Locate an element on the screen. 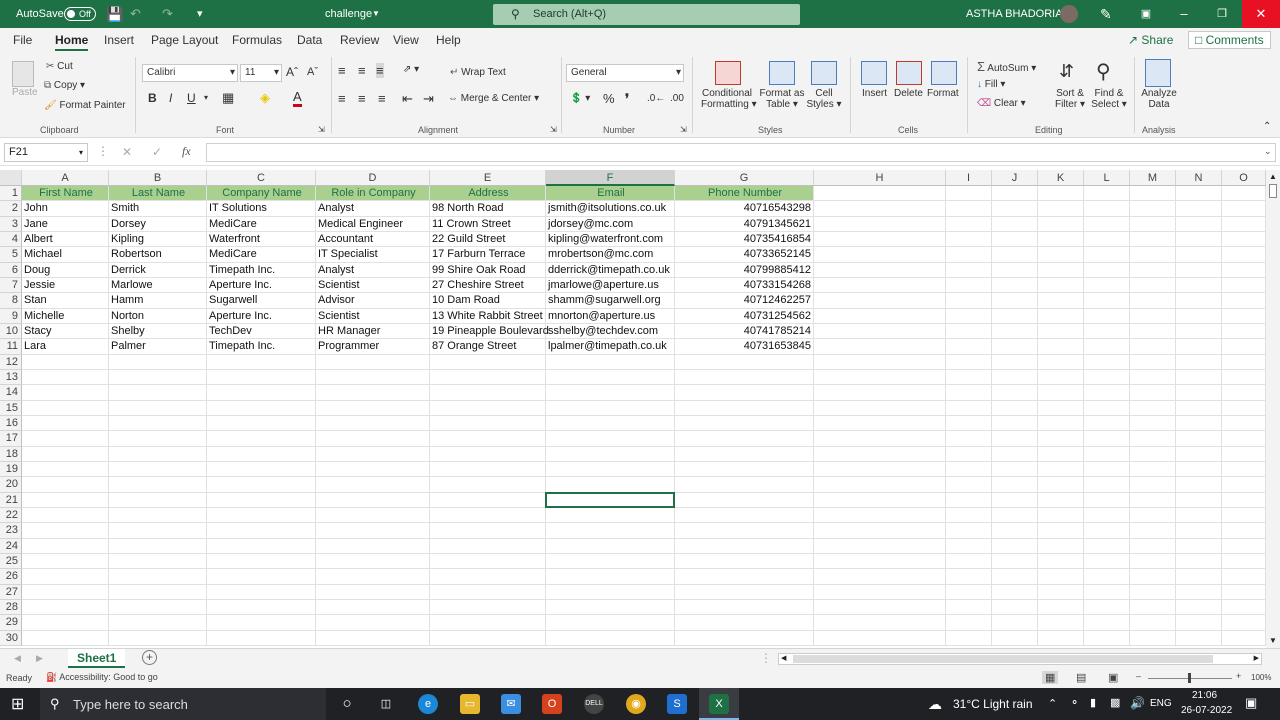 The height and width of the screenshot is (720, 1280). cell-O5 is located at coordinates (1244, 255).